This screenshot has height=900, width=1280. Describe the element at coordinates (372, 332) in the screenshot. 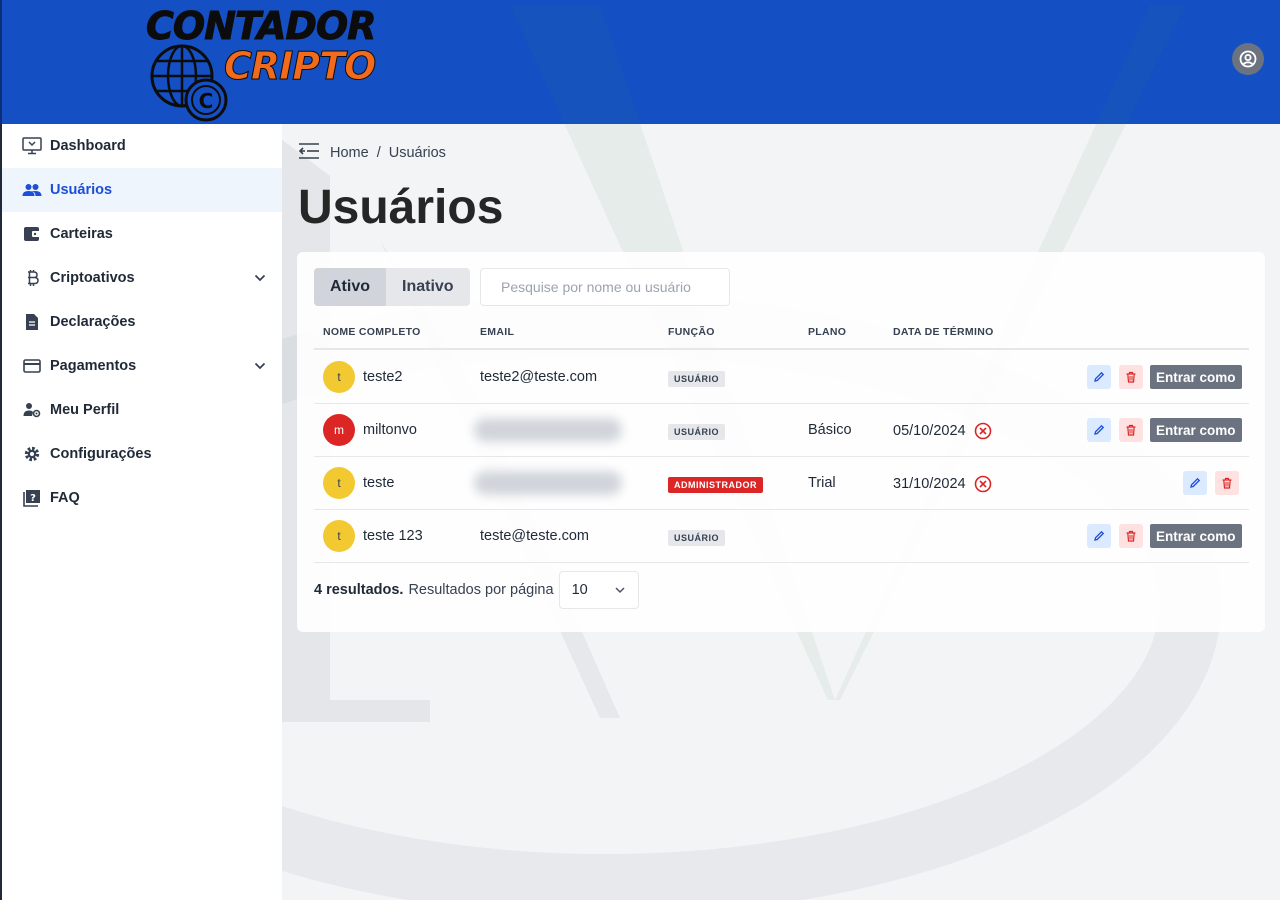

I see `column-header-name: NOME COMPLETO` at that location.